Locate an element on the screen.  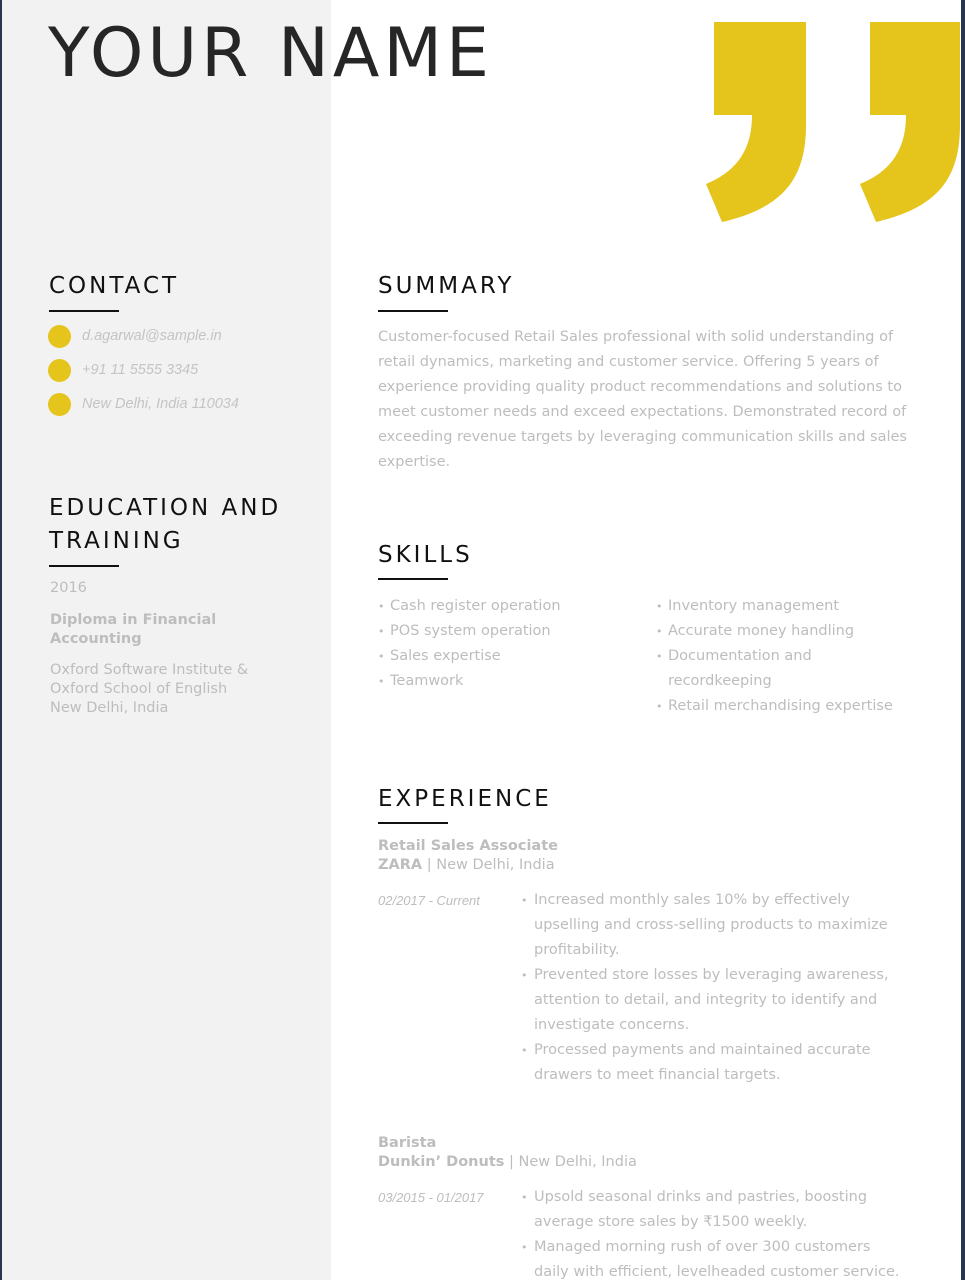
skill-item: Inventory management is located at coordinates (778, 606).